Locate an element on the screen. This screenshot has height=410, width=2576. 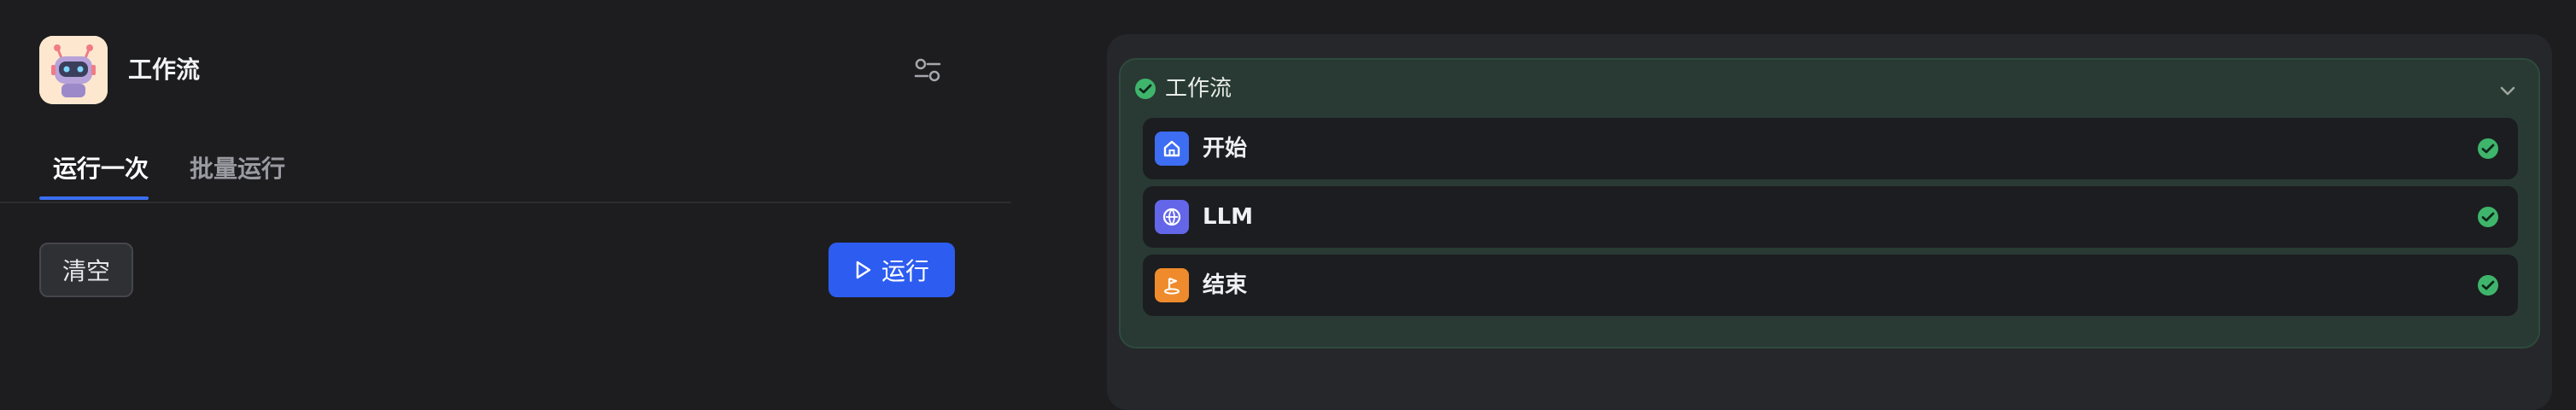
workflow-node-llm: LLM is located at coordinates (1830, 217).